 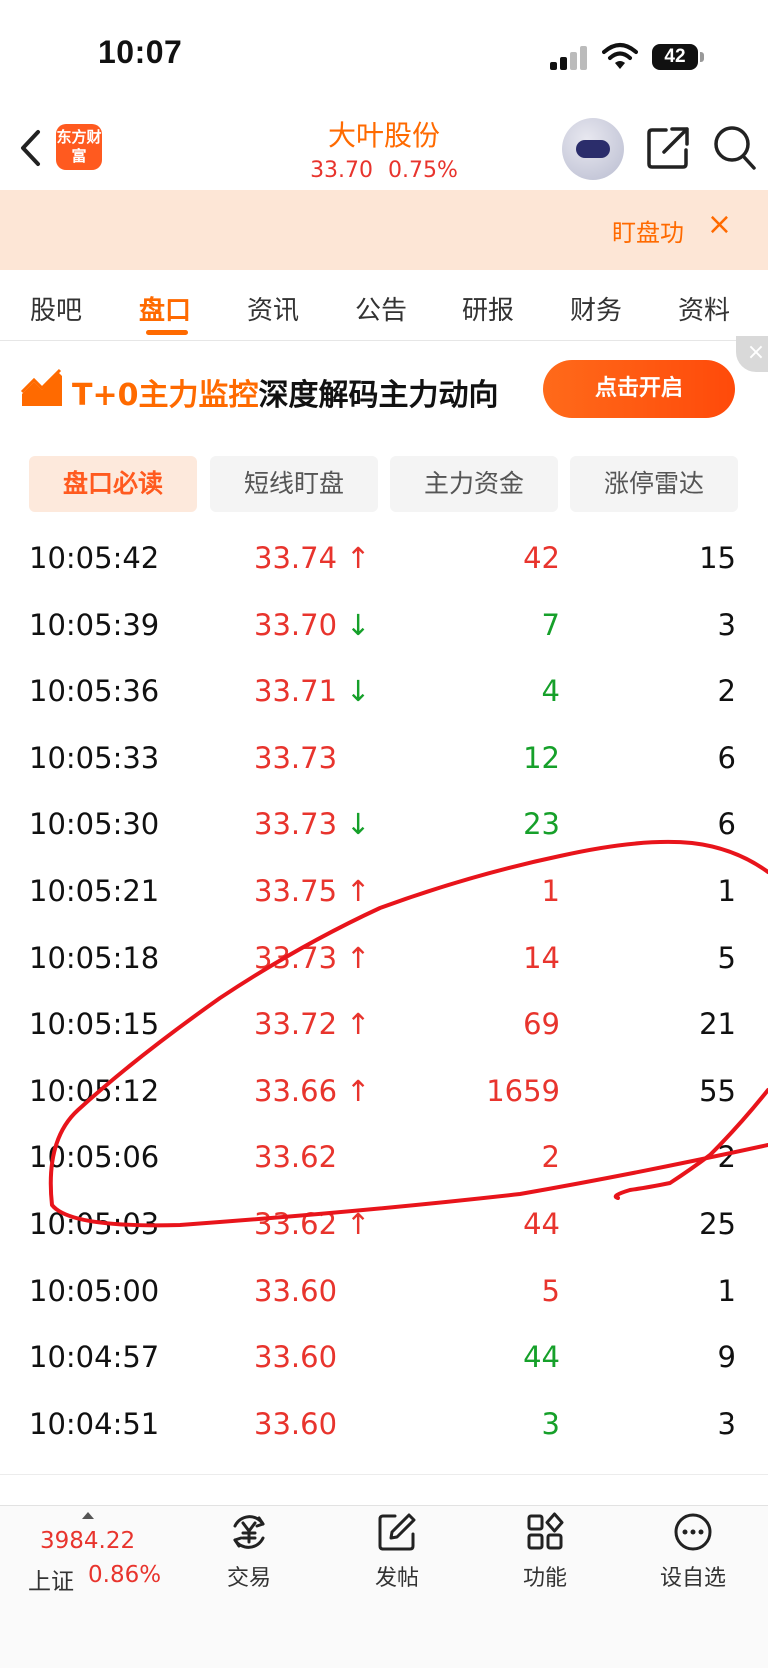 What do you see at coordinates (51, 1579) in the screenshot?
I see `index-name: 上证` at bounding box center [51, 1579].